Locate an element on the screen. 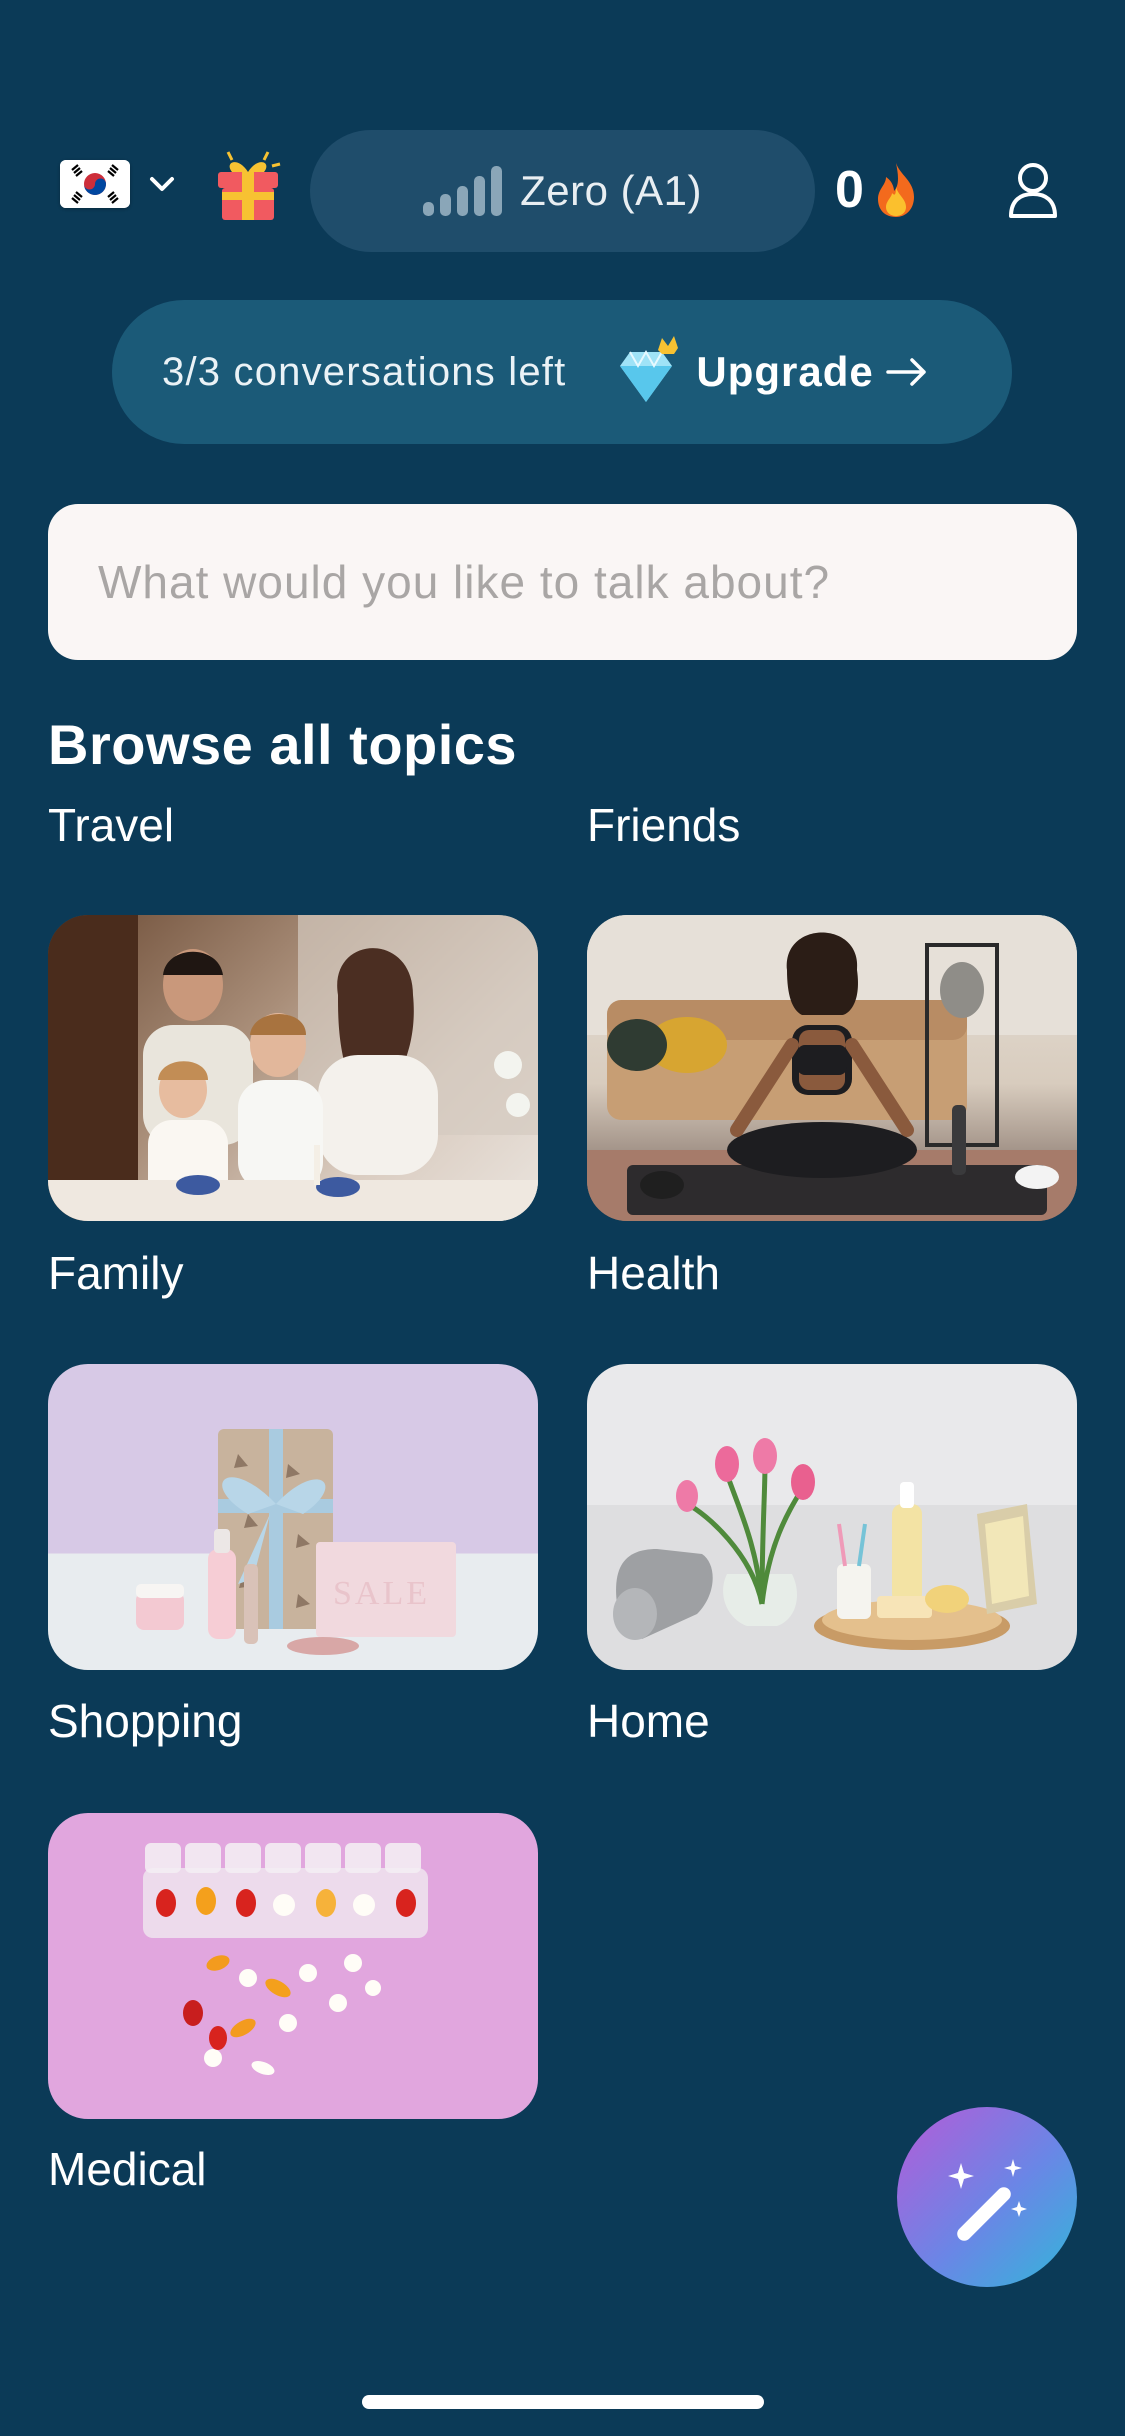 The image size is (1125, 2436). conversations-left-text: 3/3 conversations left is located at coordinates (364, 371).